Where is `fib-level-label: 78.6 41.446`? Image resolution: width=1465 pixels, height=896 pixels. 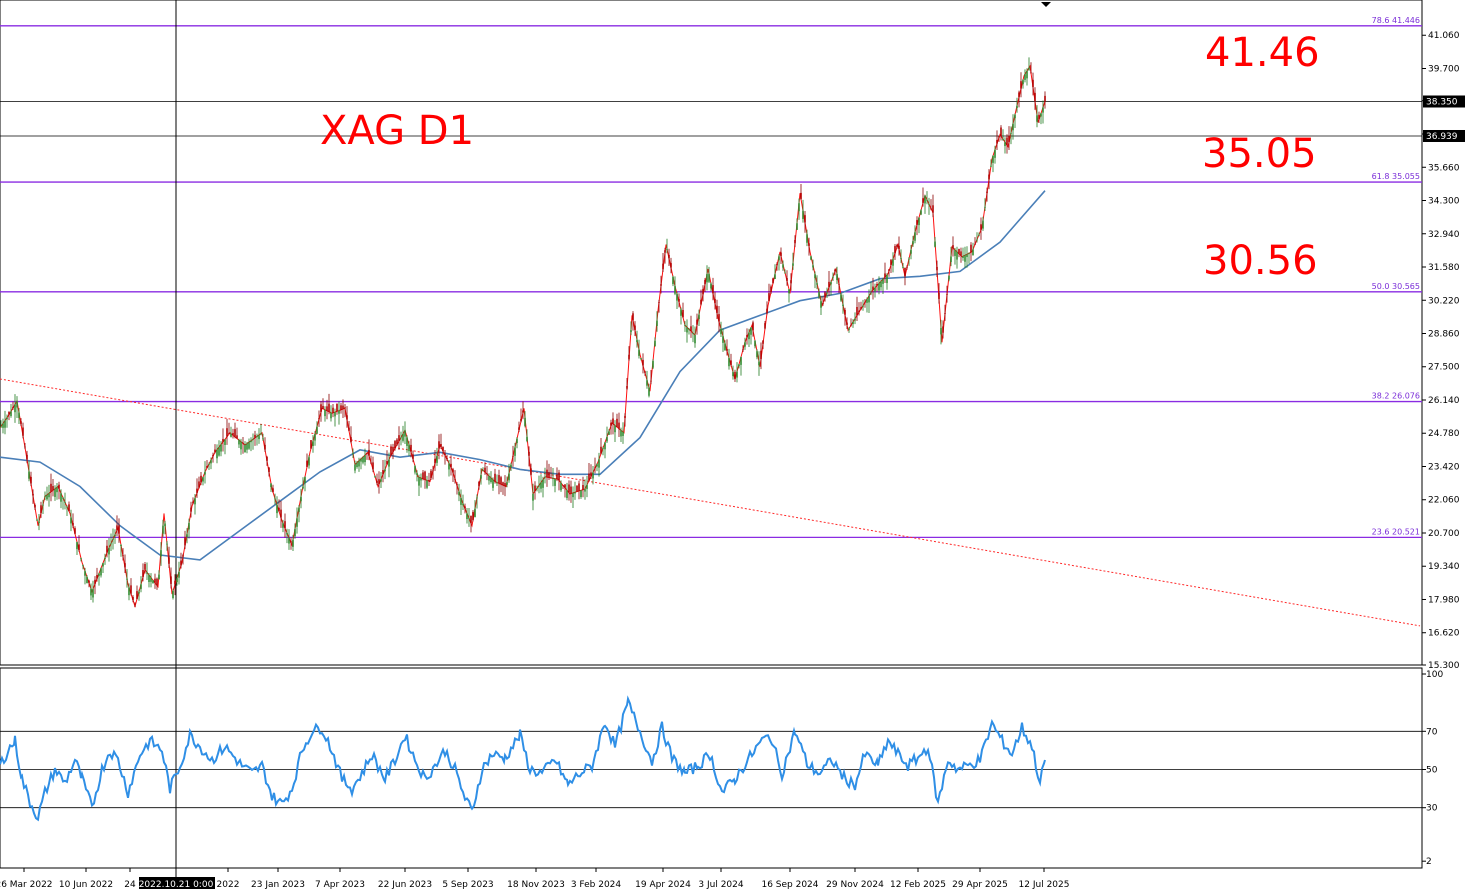
fib-level-label: 78.6 41.446 is located at coordinates (1396, 20).